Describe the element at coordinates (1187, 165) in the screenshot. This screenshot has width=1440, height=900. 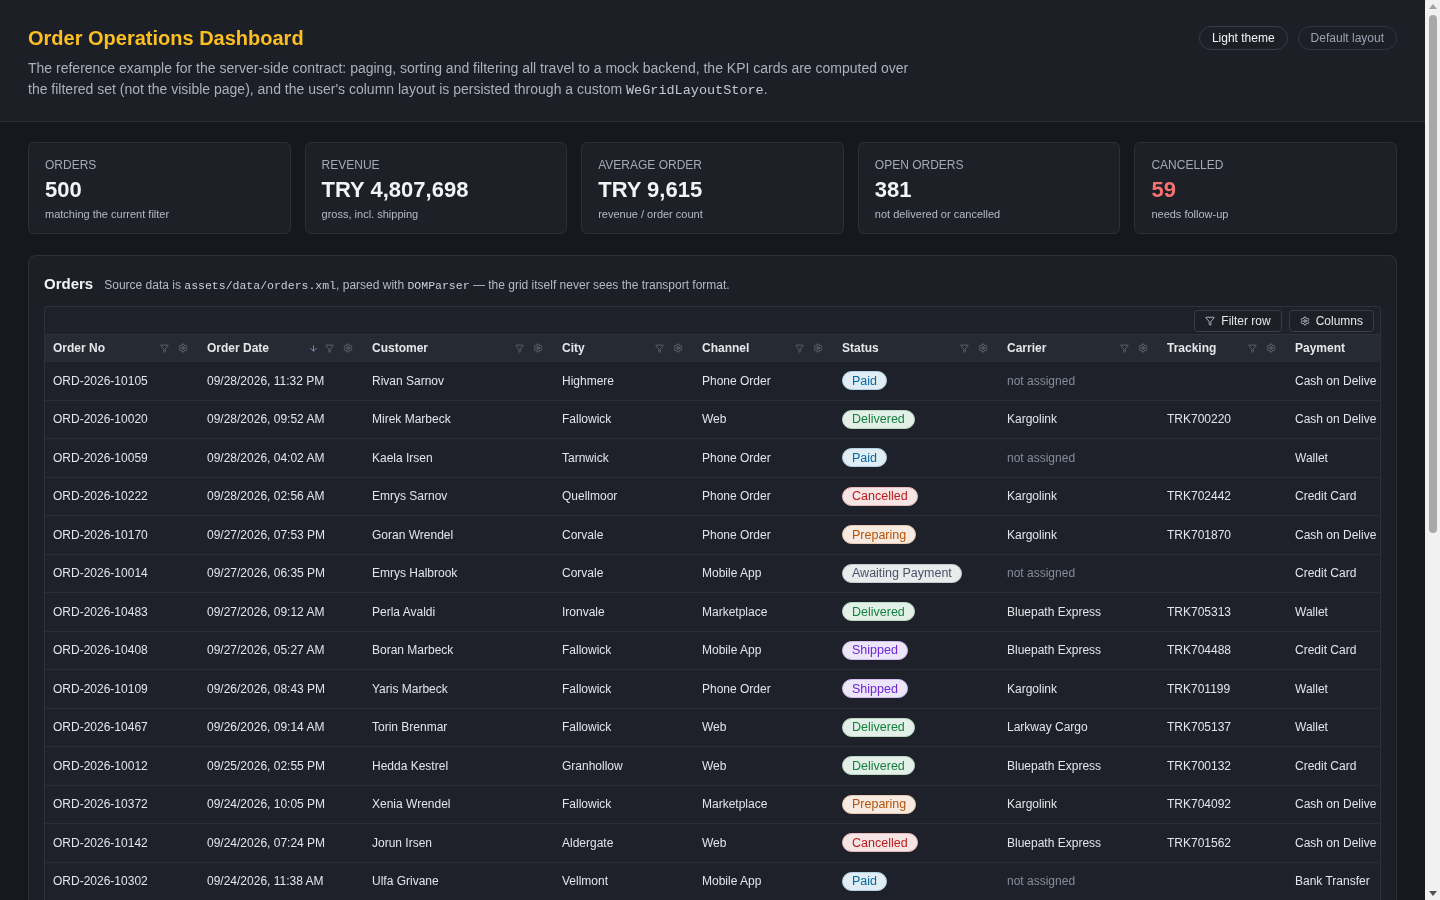
I see `kpi-label: CANCELLED` at that location.